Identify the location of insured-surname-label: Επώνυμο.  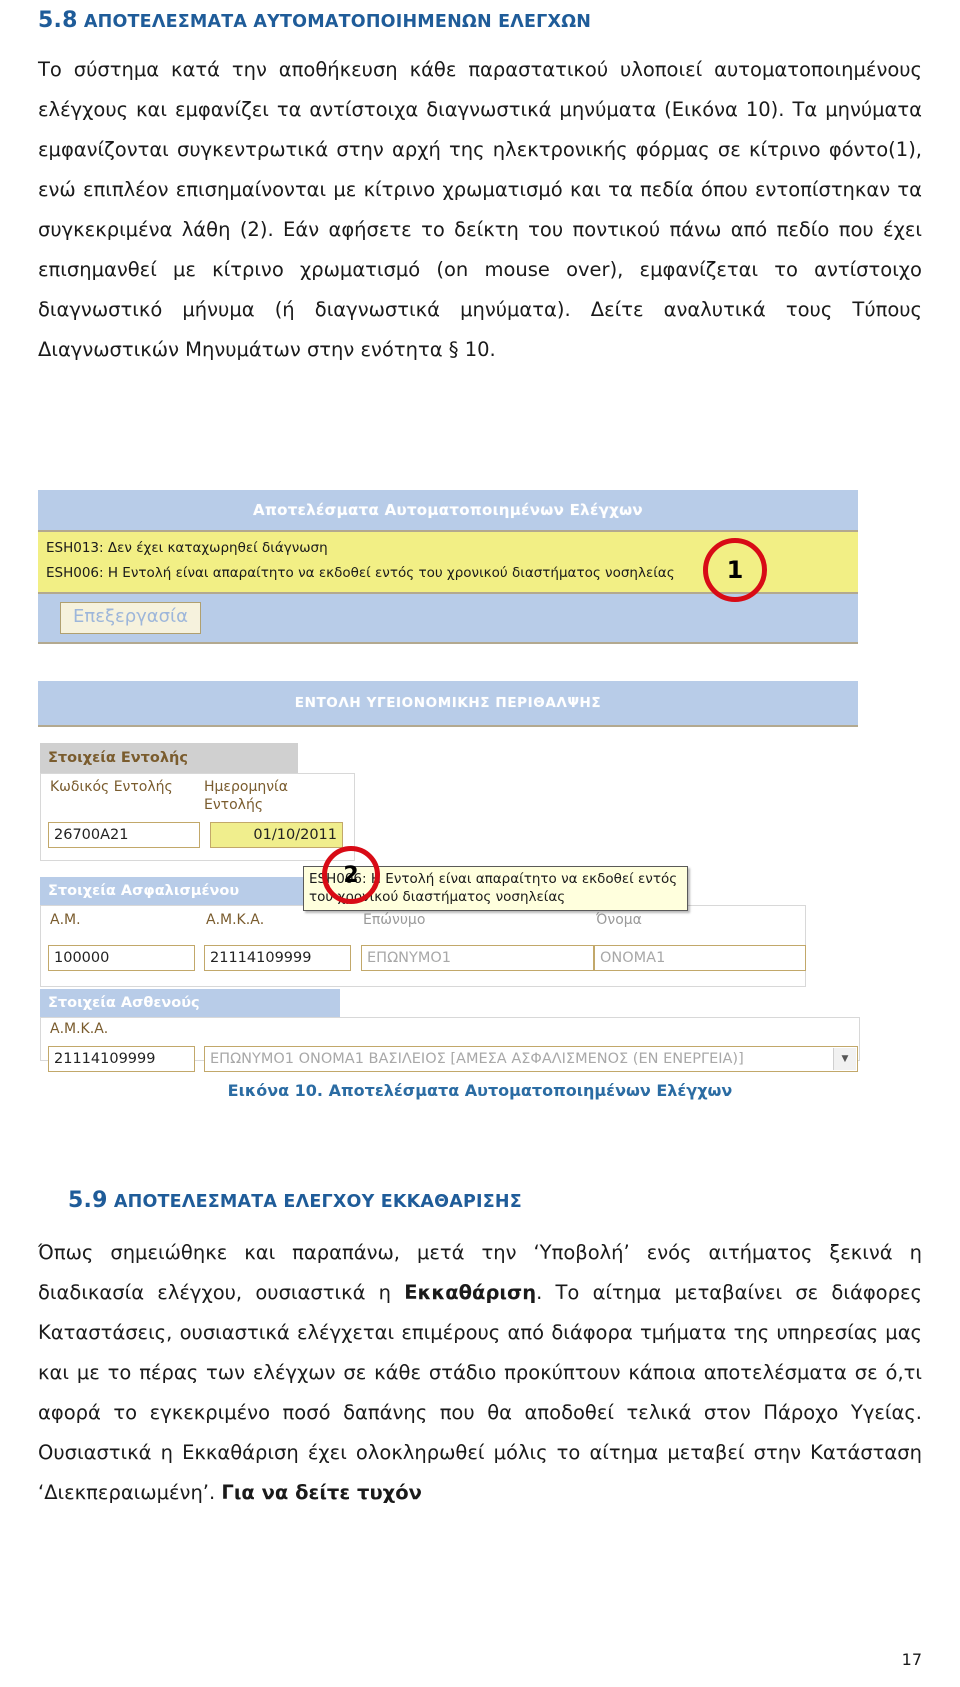
(394, 920).